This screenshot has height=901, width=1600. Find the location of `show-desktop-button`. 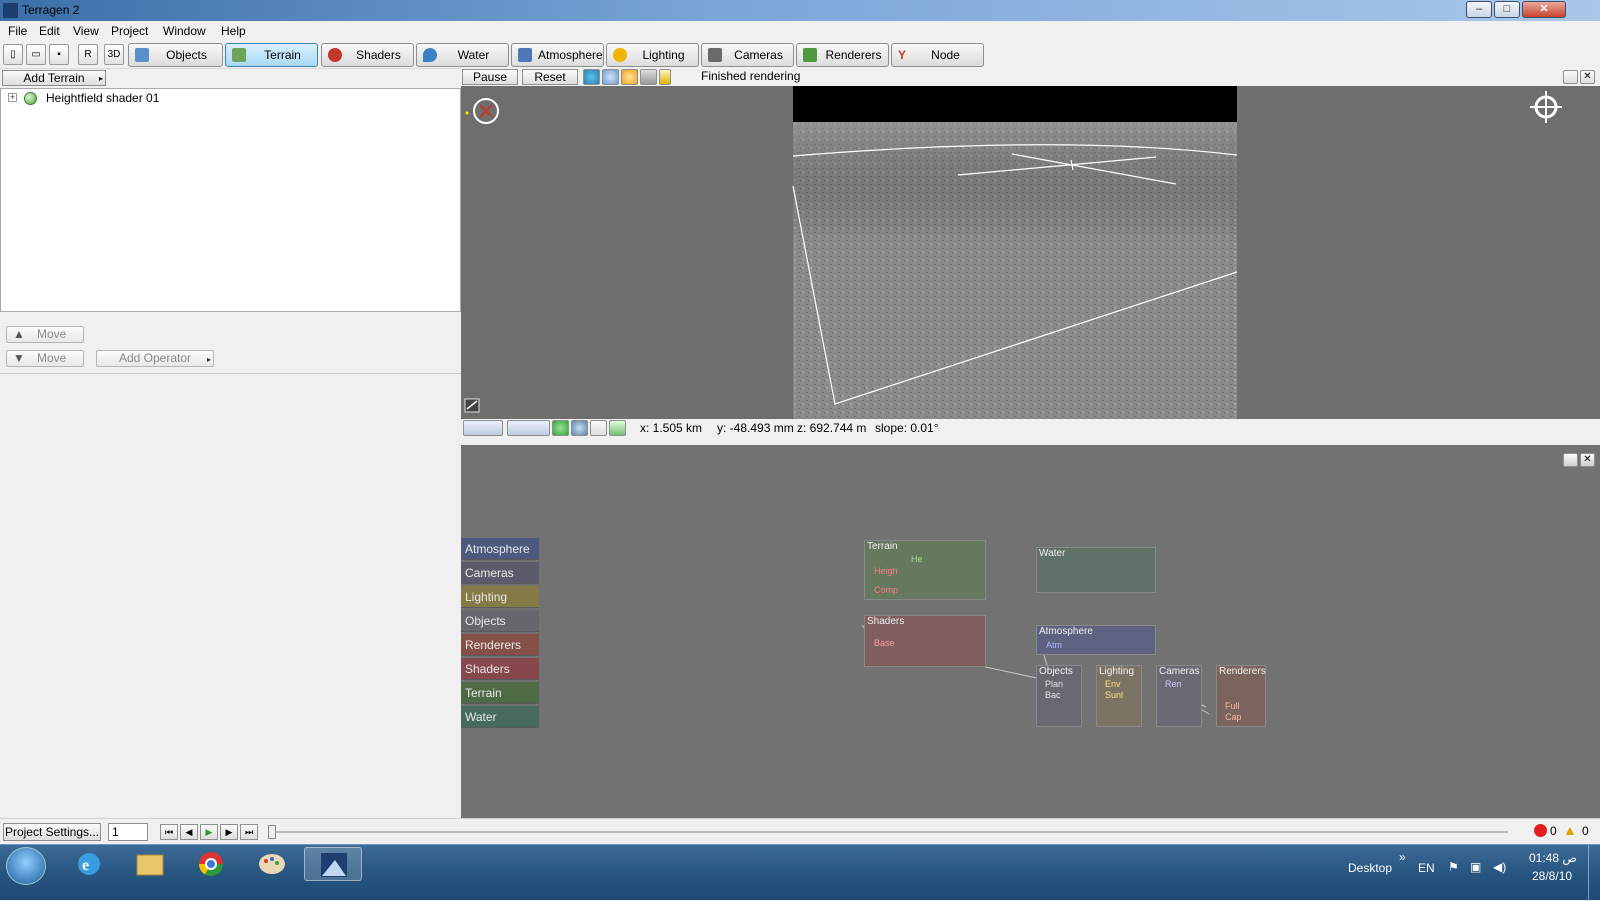

show-desktop-button is located at coordinates (1594, 873).